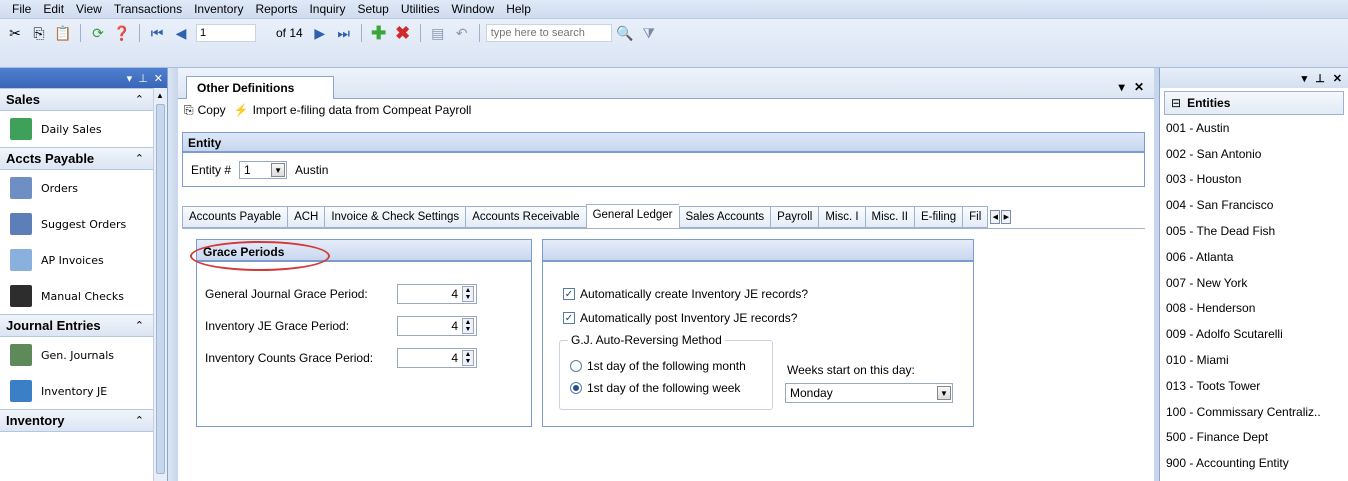 The width and height of the screenshot is (1348, 481). What do you see at coordinates (320, 33) in the screenshot?
I see `next-record-icon: ▶` at bounding box center [320, 33].